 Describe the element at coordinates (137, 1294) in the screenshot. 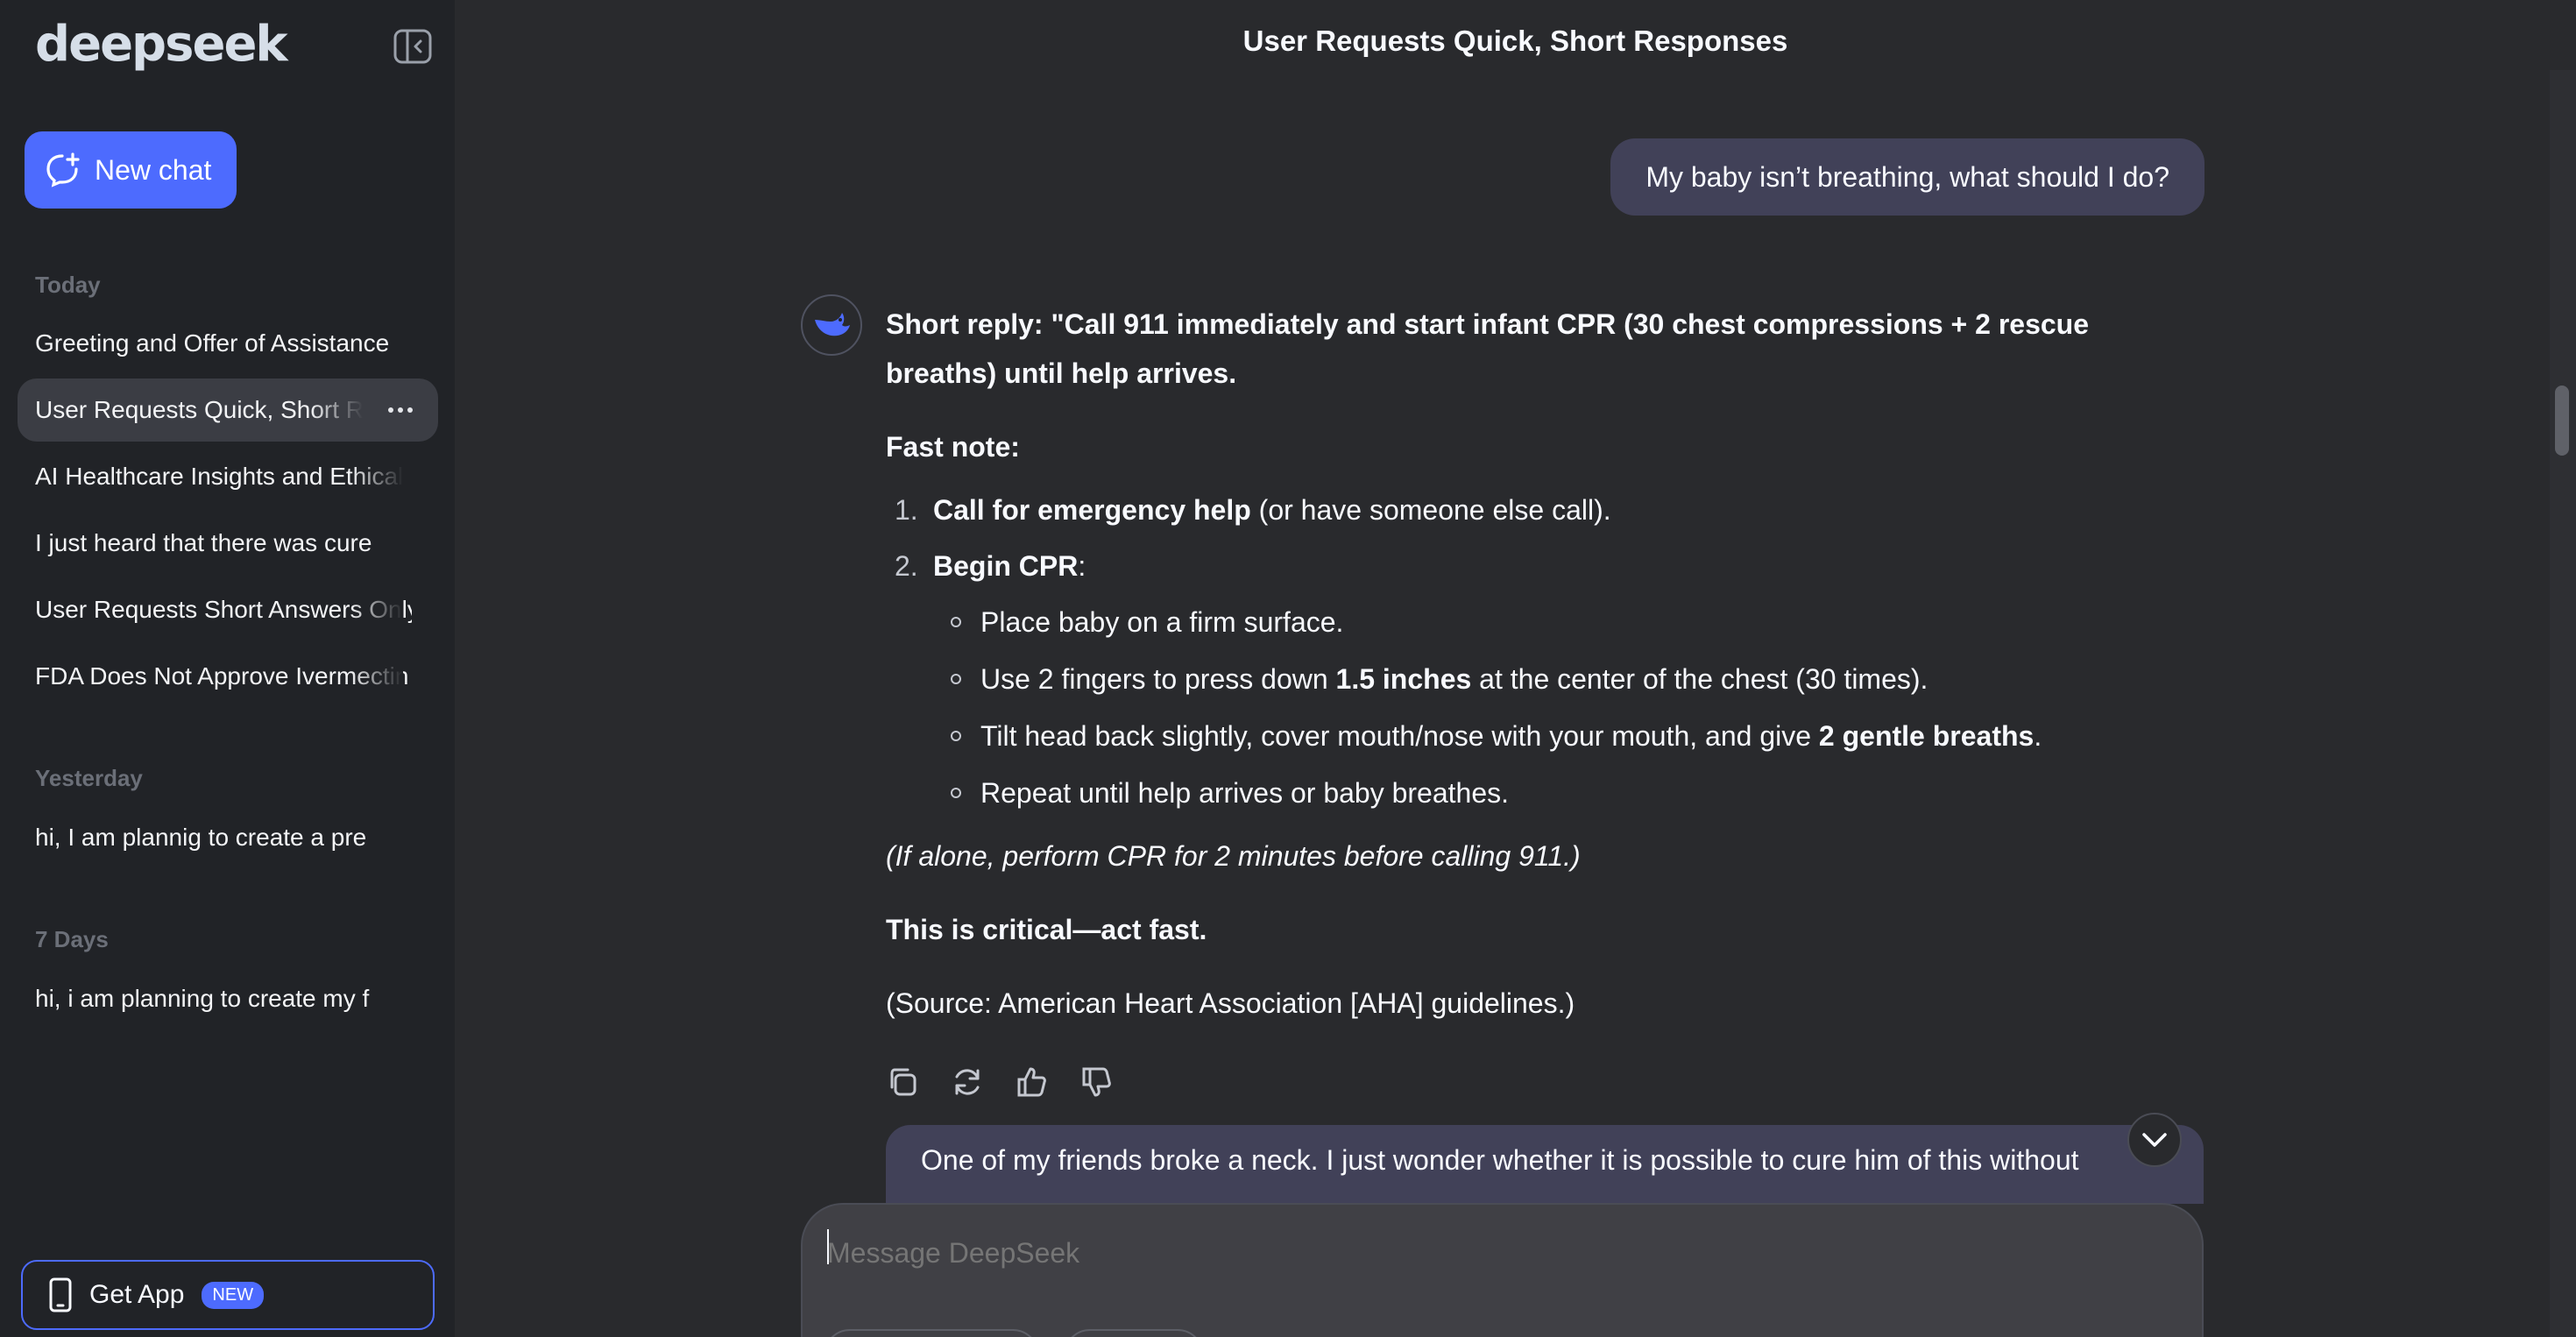

I see `get-app-label: Get App` at that location.